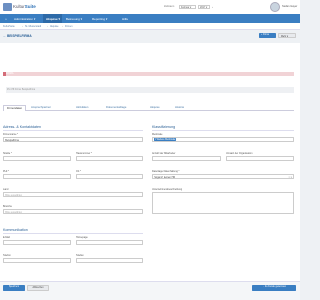 This screenshot has width=320, height=300. What do you see at coordinates (165, 139) in the screenshot?
I see `feature-chip: × Weitere Merkmale` at bounding box center [165, 139].